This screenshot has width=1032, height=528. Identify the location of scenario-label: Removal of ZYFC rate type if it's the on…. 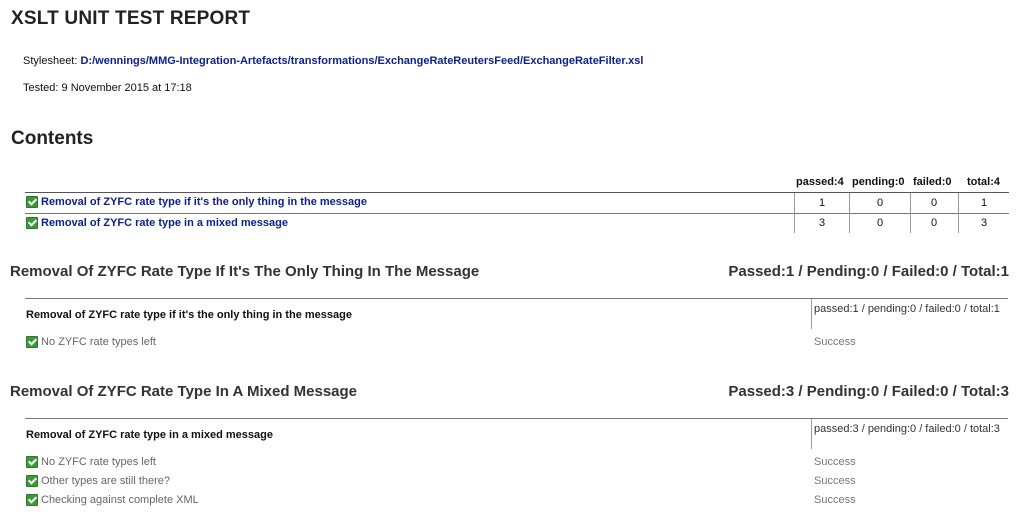
(189, 315).